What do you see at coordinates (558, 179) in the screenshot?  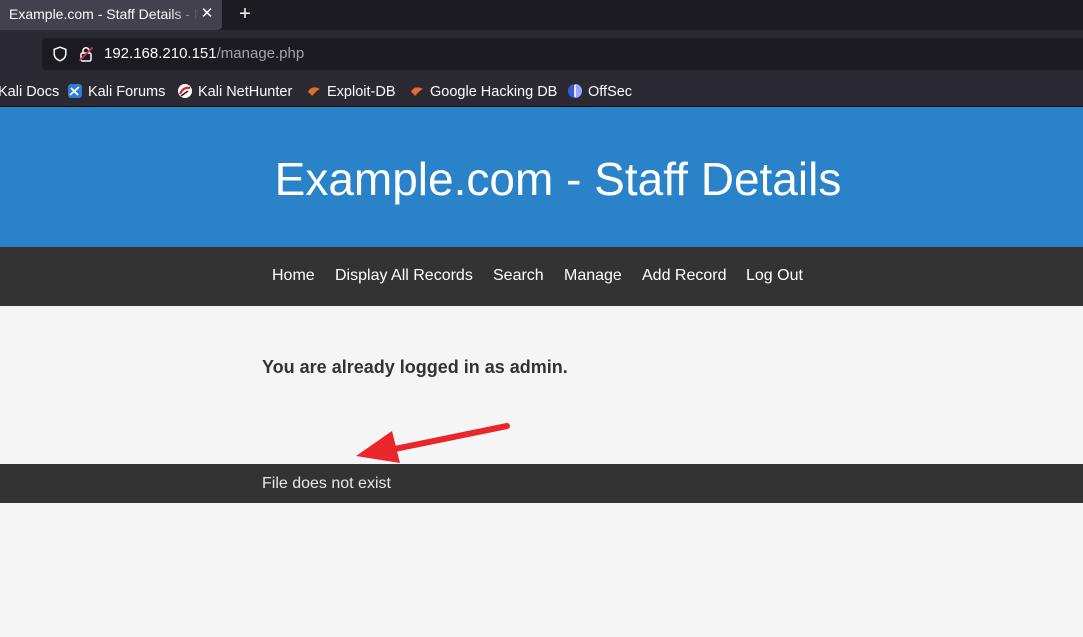 I see `site-title: Example.com - Staff Details` at bounding box center [558, 179].